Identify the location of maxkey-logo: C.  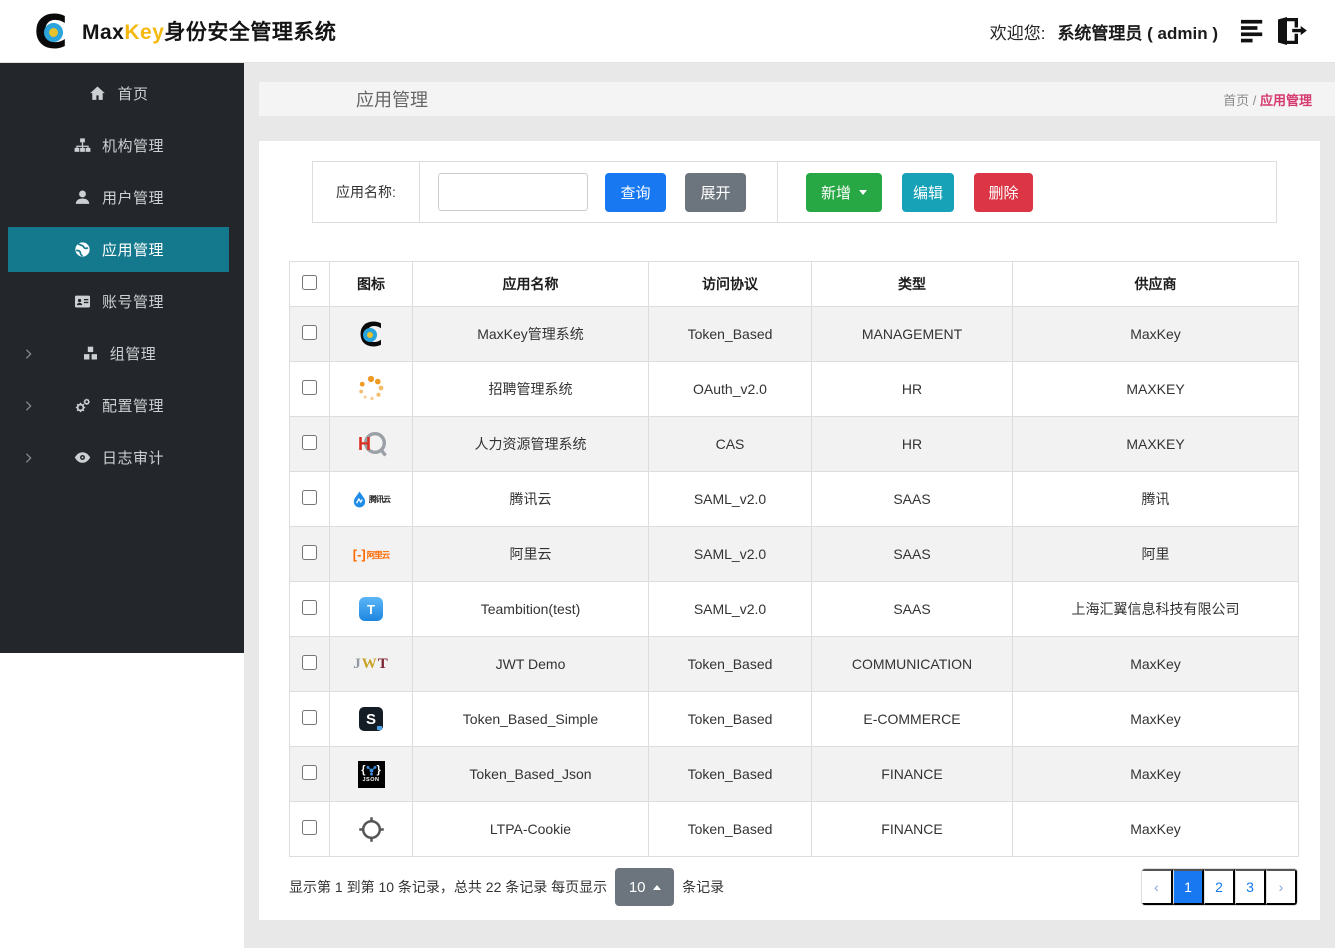
(371, 334).